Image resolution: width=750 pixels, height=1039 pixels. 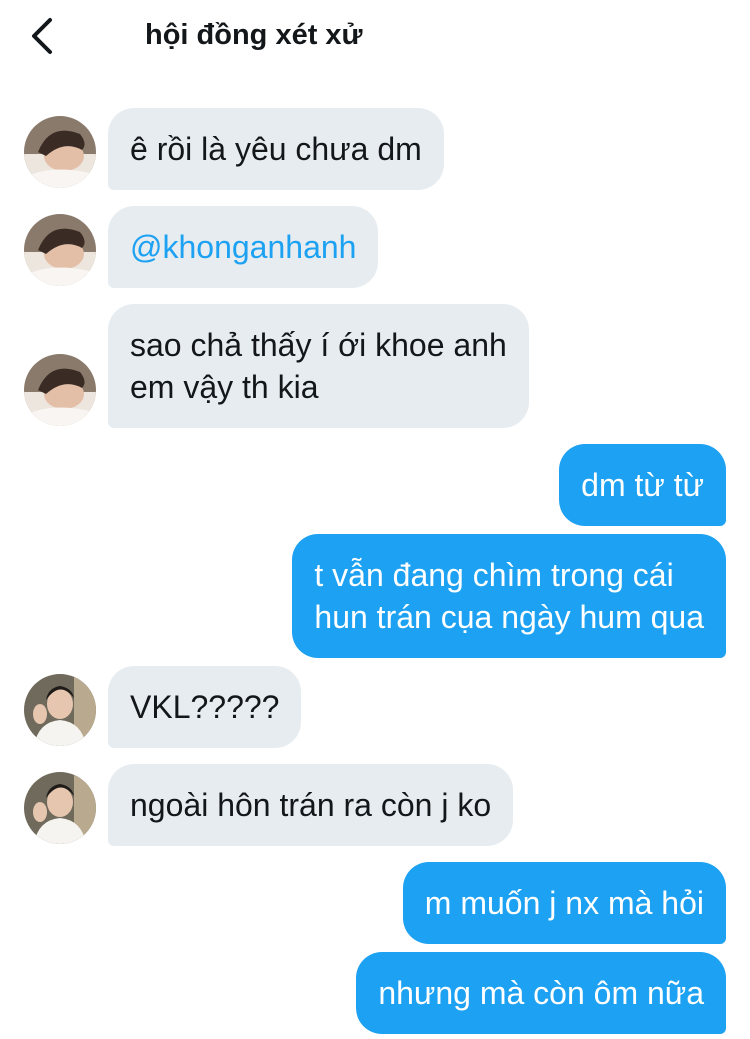 I want to click on message-text-line: em vậy th kia, so click(x=224, y=387).